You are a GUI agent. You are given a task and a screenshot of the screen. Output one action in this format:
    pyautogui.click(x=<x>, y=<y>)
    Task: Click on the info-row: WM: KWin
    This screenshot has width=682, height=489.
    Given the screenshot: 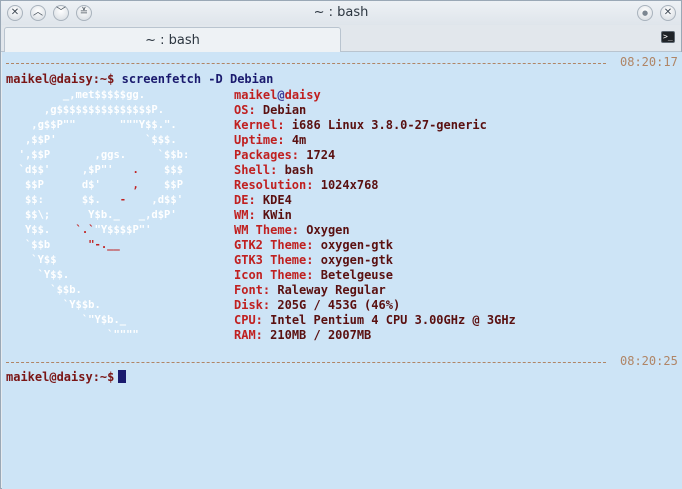 What is the action you would take?
    pyautogui.click(x=375, y=215)
    